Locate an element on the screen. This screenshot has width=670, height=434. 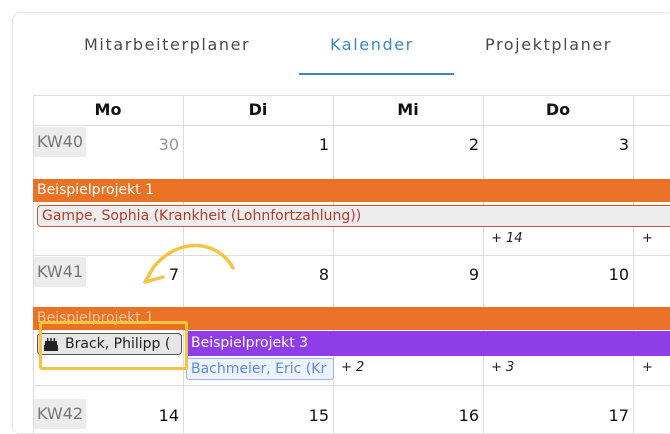
curved-arrow-icon is located at coordinates (189, 263).